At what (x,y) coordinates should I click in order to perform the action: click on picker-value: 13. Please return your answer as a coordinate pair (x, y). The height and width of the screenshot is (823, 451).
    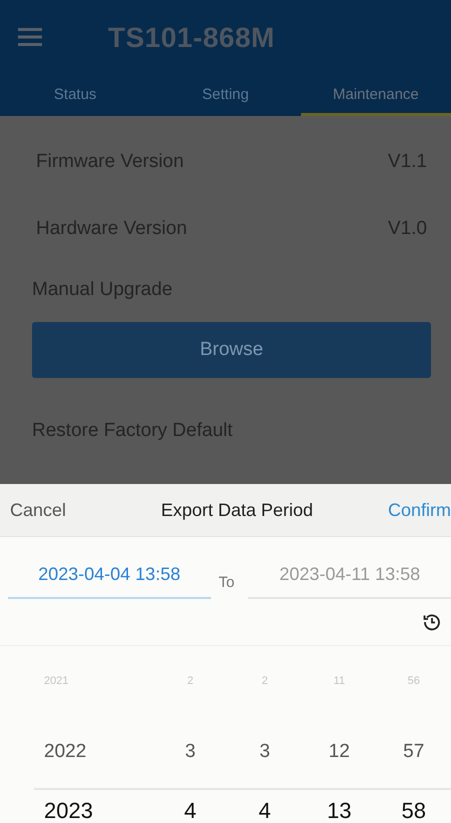
    Looking at the image, I should click on (339, 810).